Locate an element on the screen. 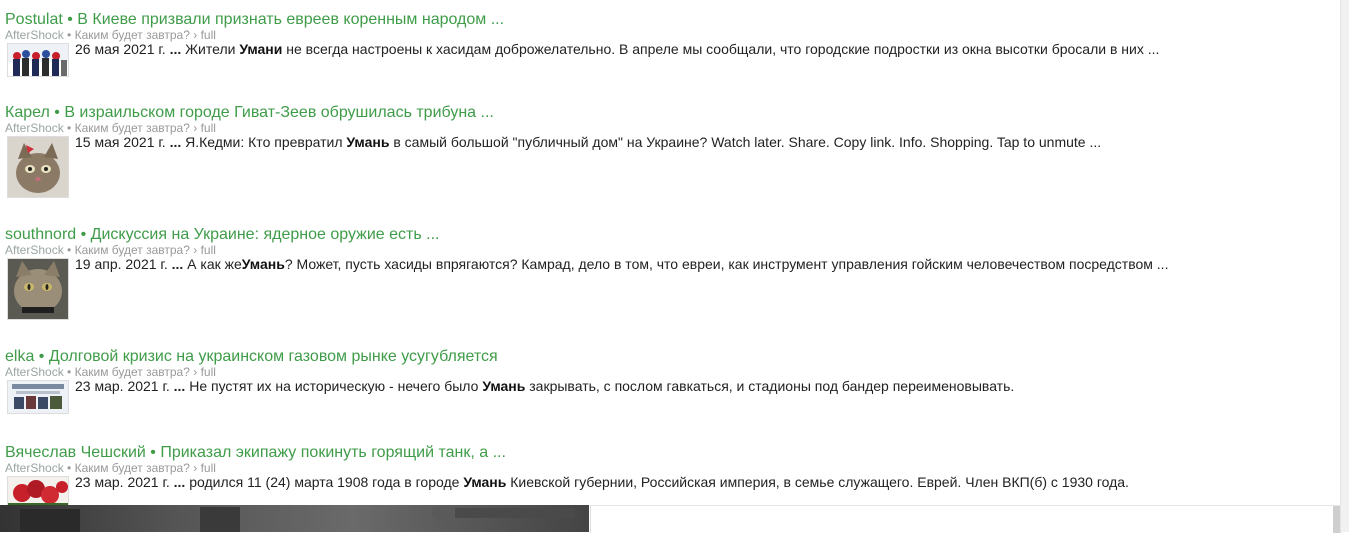  snippet-text-before: А как же is located at coordinates (214, 264).